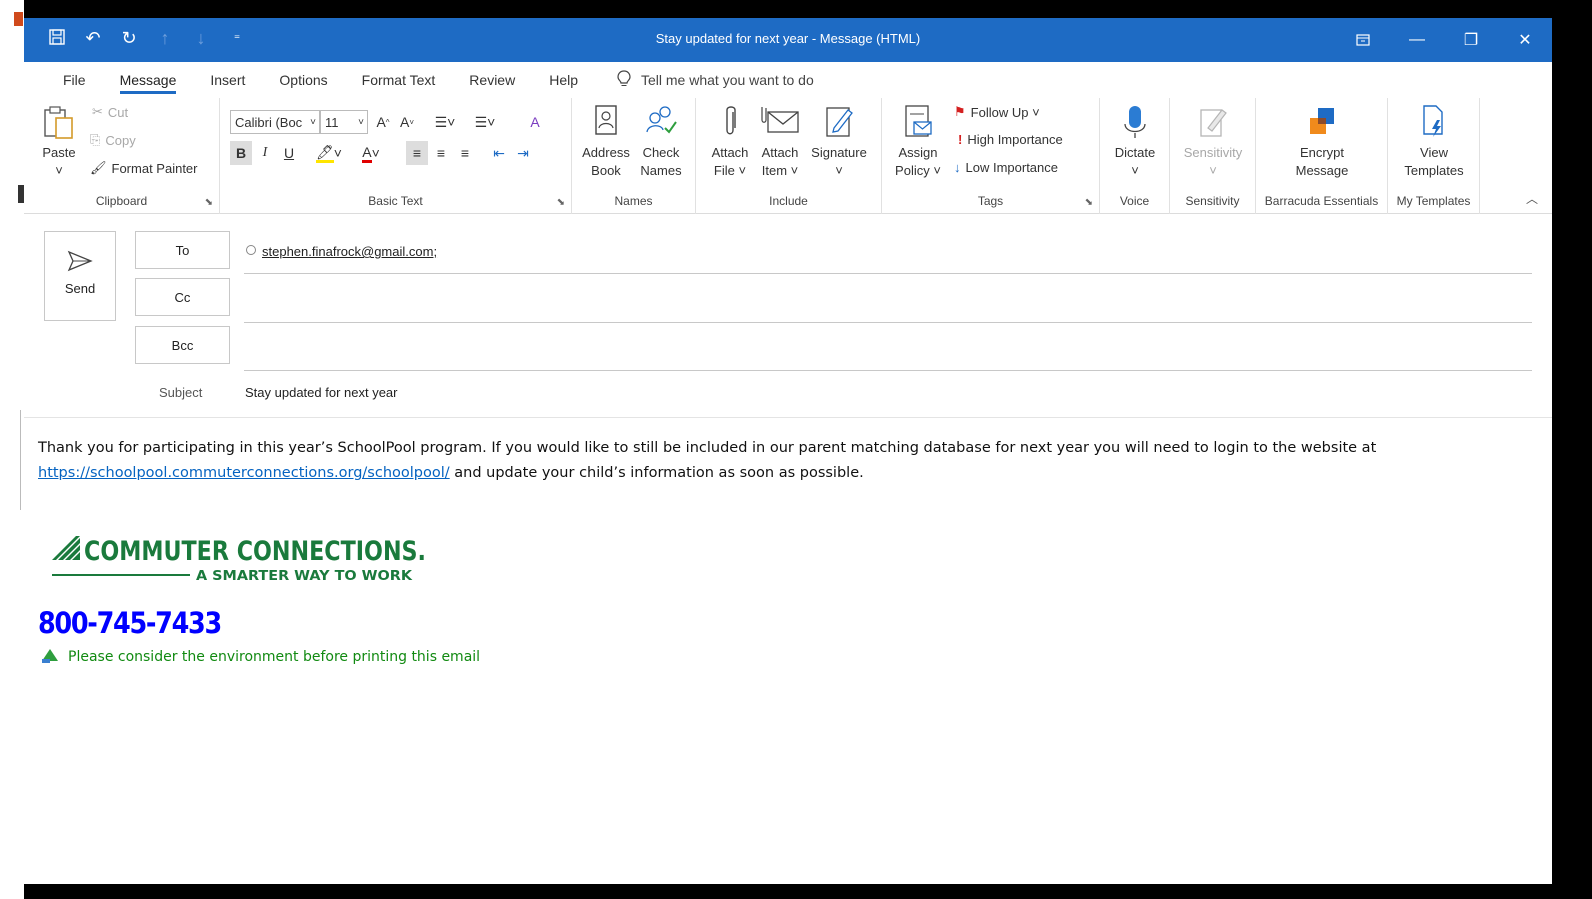 The height and width of the screenshot is (899, 1592). I want to click on view-templates-label-1: View, so click(1434, 152).